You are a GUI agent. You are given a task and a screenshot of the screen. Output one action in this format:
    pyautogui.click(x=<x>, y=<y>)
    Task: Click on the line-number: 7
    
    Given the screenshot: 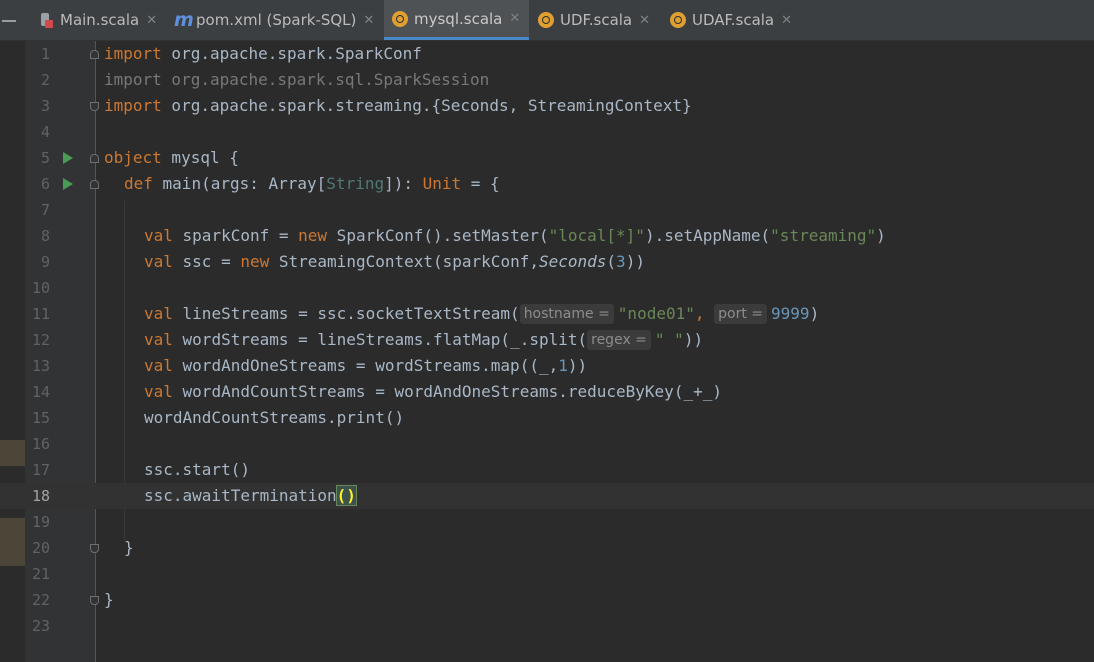 What is the action you would take?
    pyautogui.click(x=45, y=210)
    